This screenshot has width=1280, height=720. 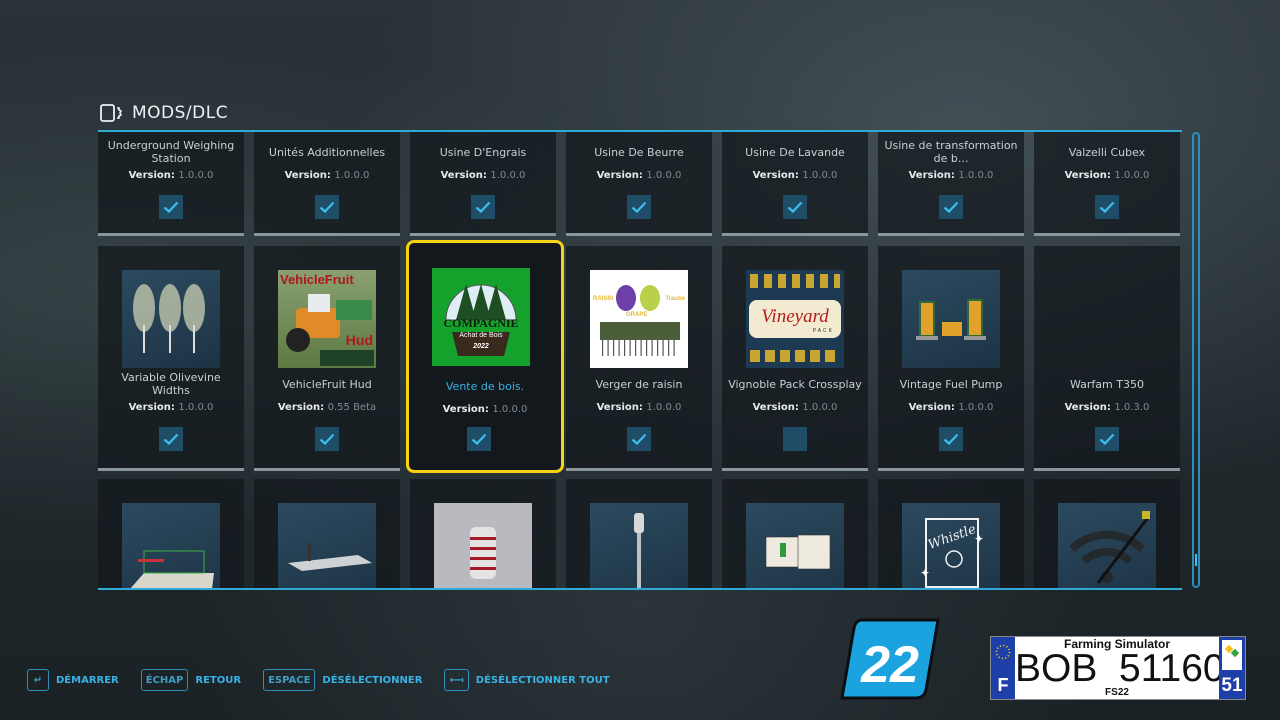 What do you see at coordinates (795, 439) in the screenshot?
I see `mod-checkbox-unchecked` at bounding box center [795, 439].